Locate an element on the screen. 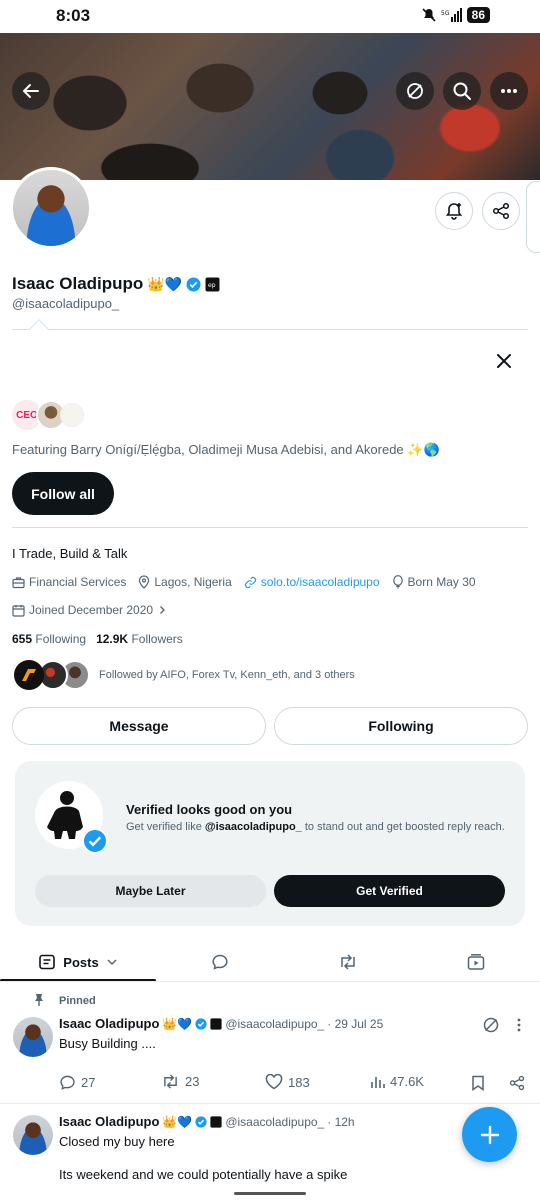 This screenshot has width=540, height=1200. grok-explain-button is located at coordinates (491, 1025).